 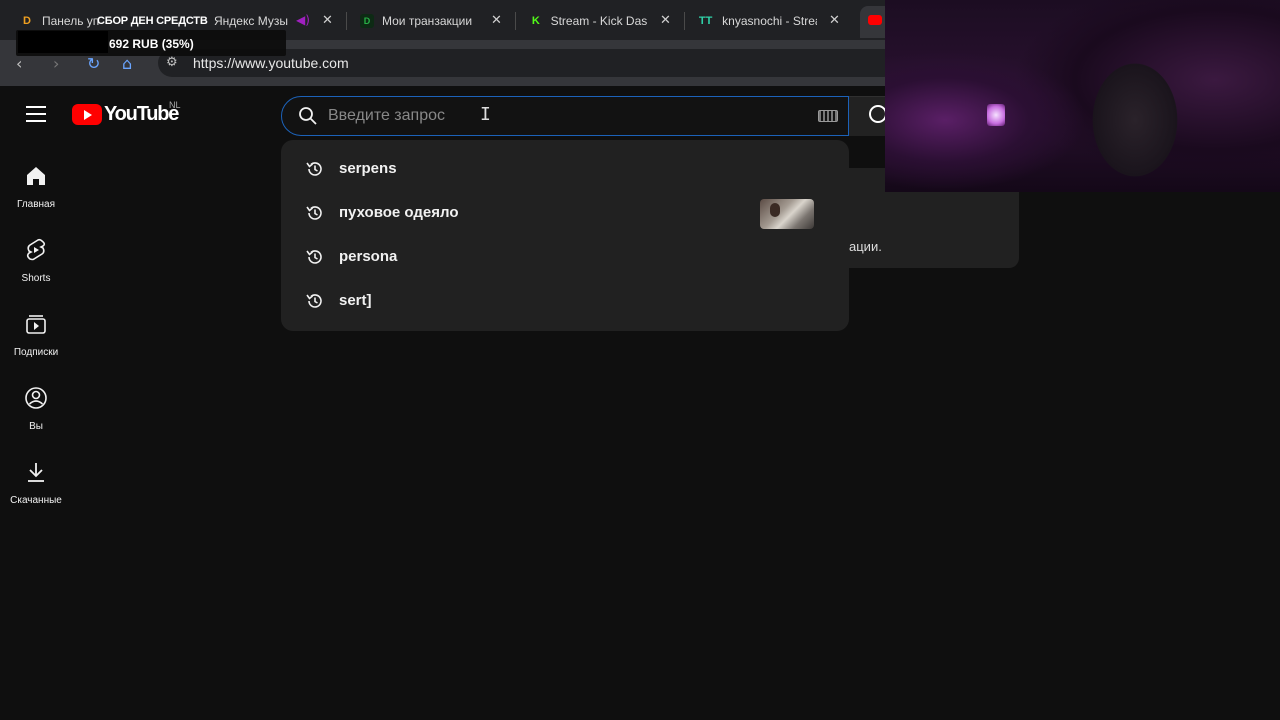 I want to click on sidebar-item-label: Скачанные, so click(x=36, y=500).